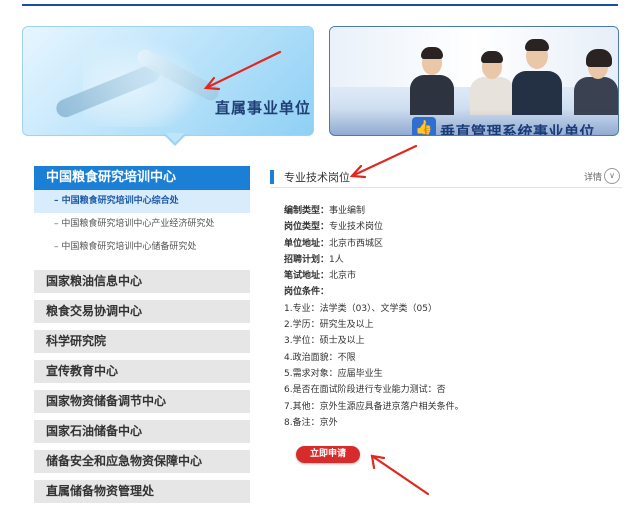  Describe the element at coordinates (374, 406) in the screenshot. I see `condition-row: 7.其他：京外生源应具备进京落户相关条件。` at that location.